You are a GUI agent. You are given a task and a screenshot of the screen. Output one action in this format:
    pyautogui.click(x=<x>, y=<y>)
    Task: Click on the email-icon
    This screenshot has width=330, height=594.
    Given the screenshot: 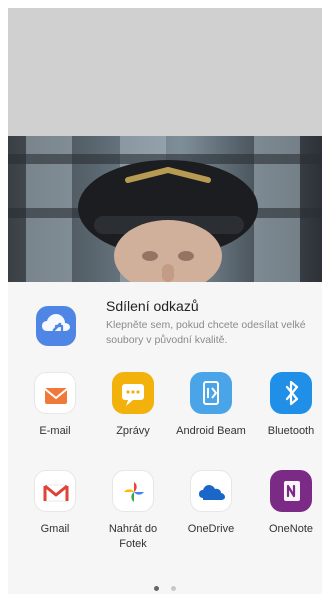 What is the action you would take?
    pyautogui.click(x=55, y=393)
    